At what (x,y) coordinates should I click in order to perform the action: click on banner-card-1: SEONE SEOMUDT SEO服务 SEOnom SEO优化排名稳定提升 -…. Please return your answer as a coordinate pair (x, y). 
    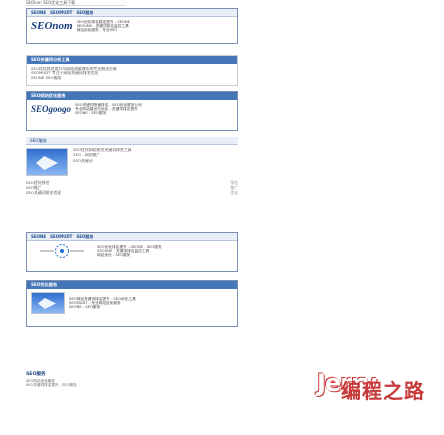
    Looking at the image, I should click on (132, 26).